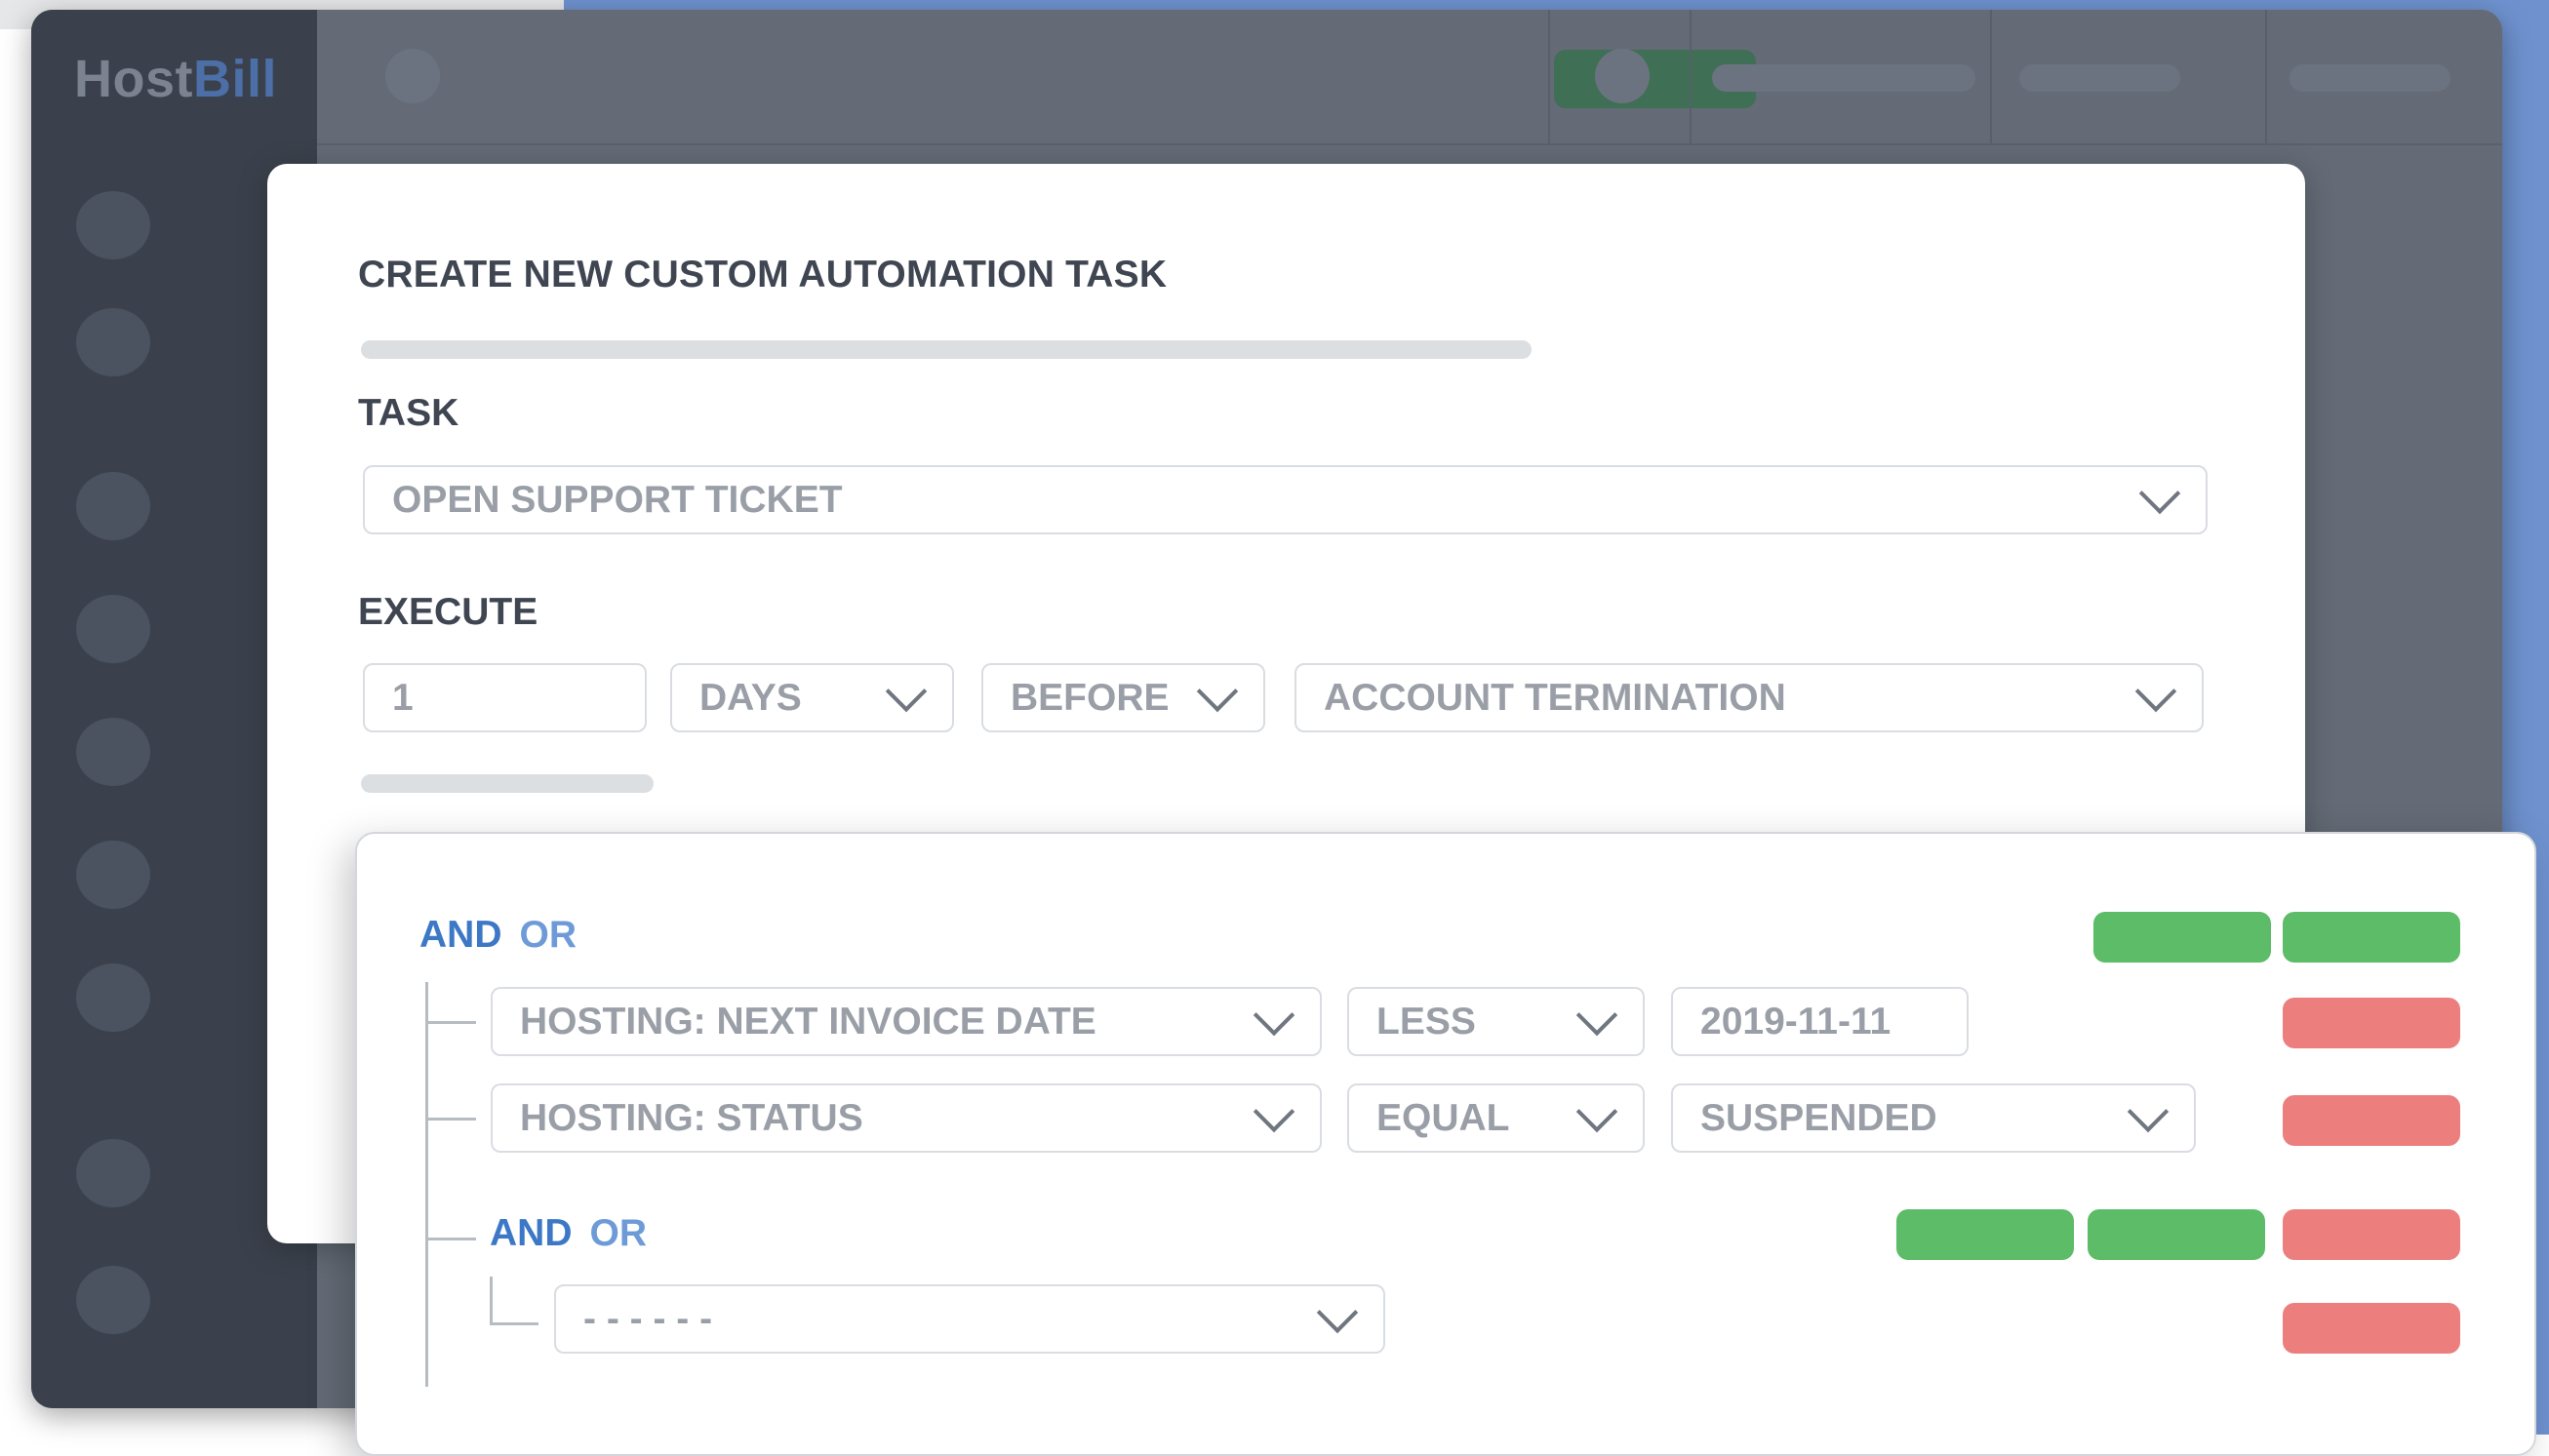 The width and height of the screenshot is (2549, 1456). I want to click on condition-value-text: SUSPENDED, so click(1818, 1117).